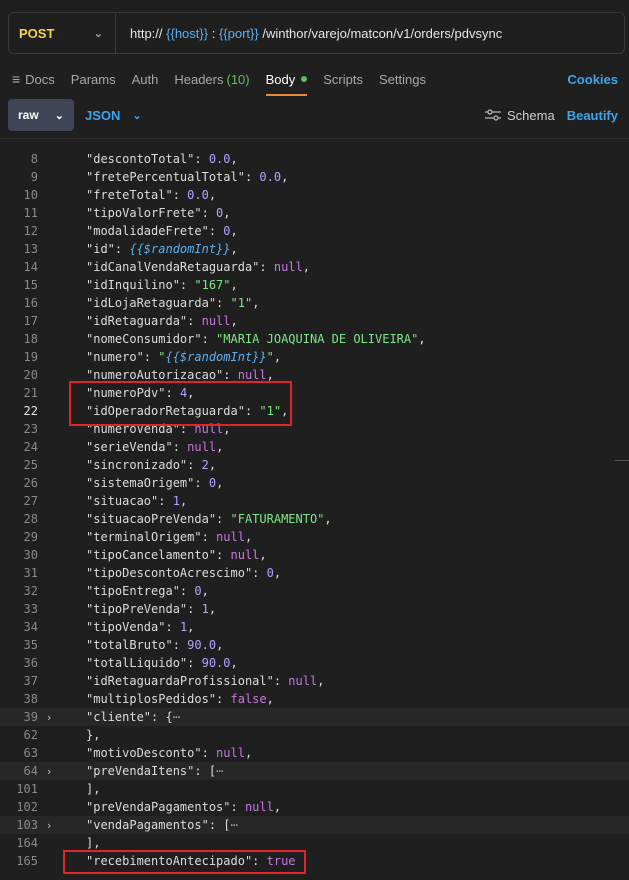  I want to click on code-text: "totalLiquido": 90.0,, so click(162, 663).